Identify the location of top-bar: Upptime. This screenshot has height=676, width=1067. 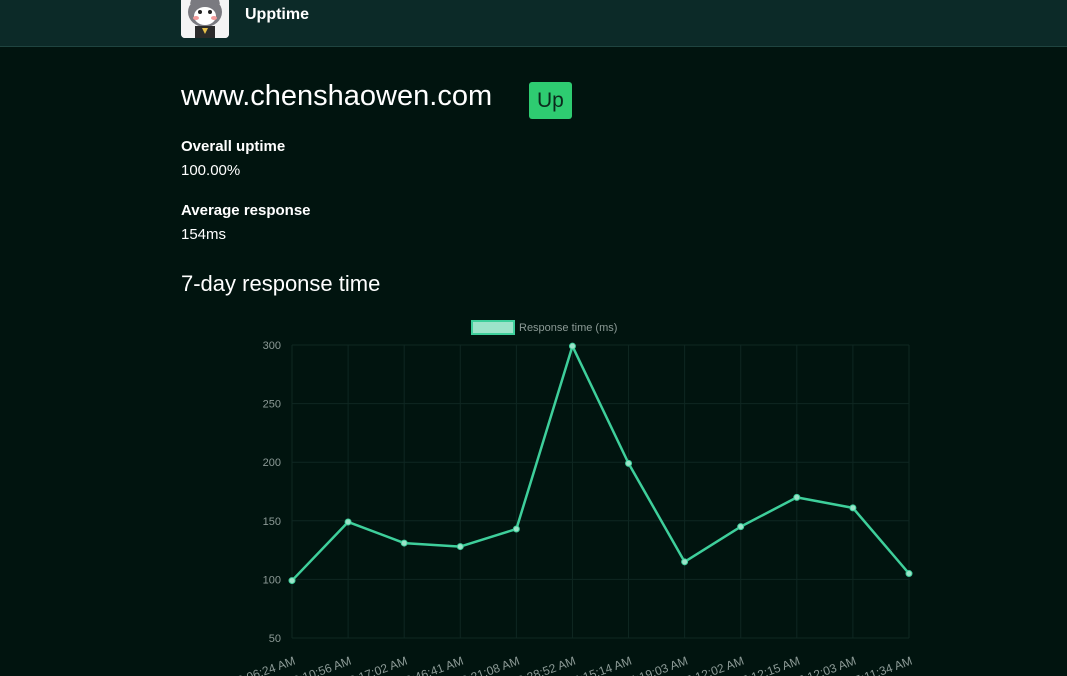
(533, 23).